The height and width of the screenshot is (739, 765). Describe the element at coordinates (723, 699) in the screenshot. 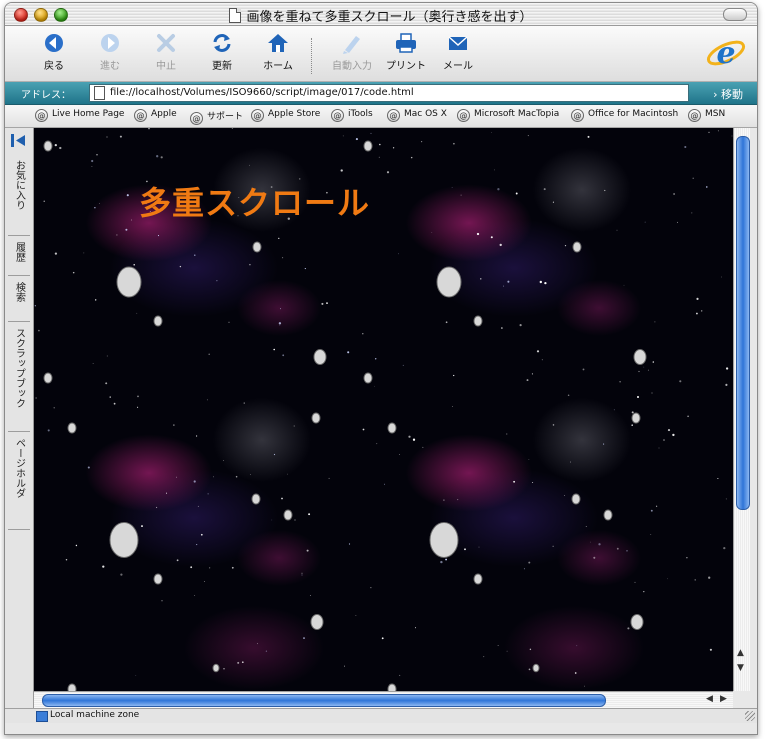

I see `scroll-right-arrow-icon: ▶` at that location.